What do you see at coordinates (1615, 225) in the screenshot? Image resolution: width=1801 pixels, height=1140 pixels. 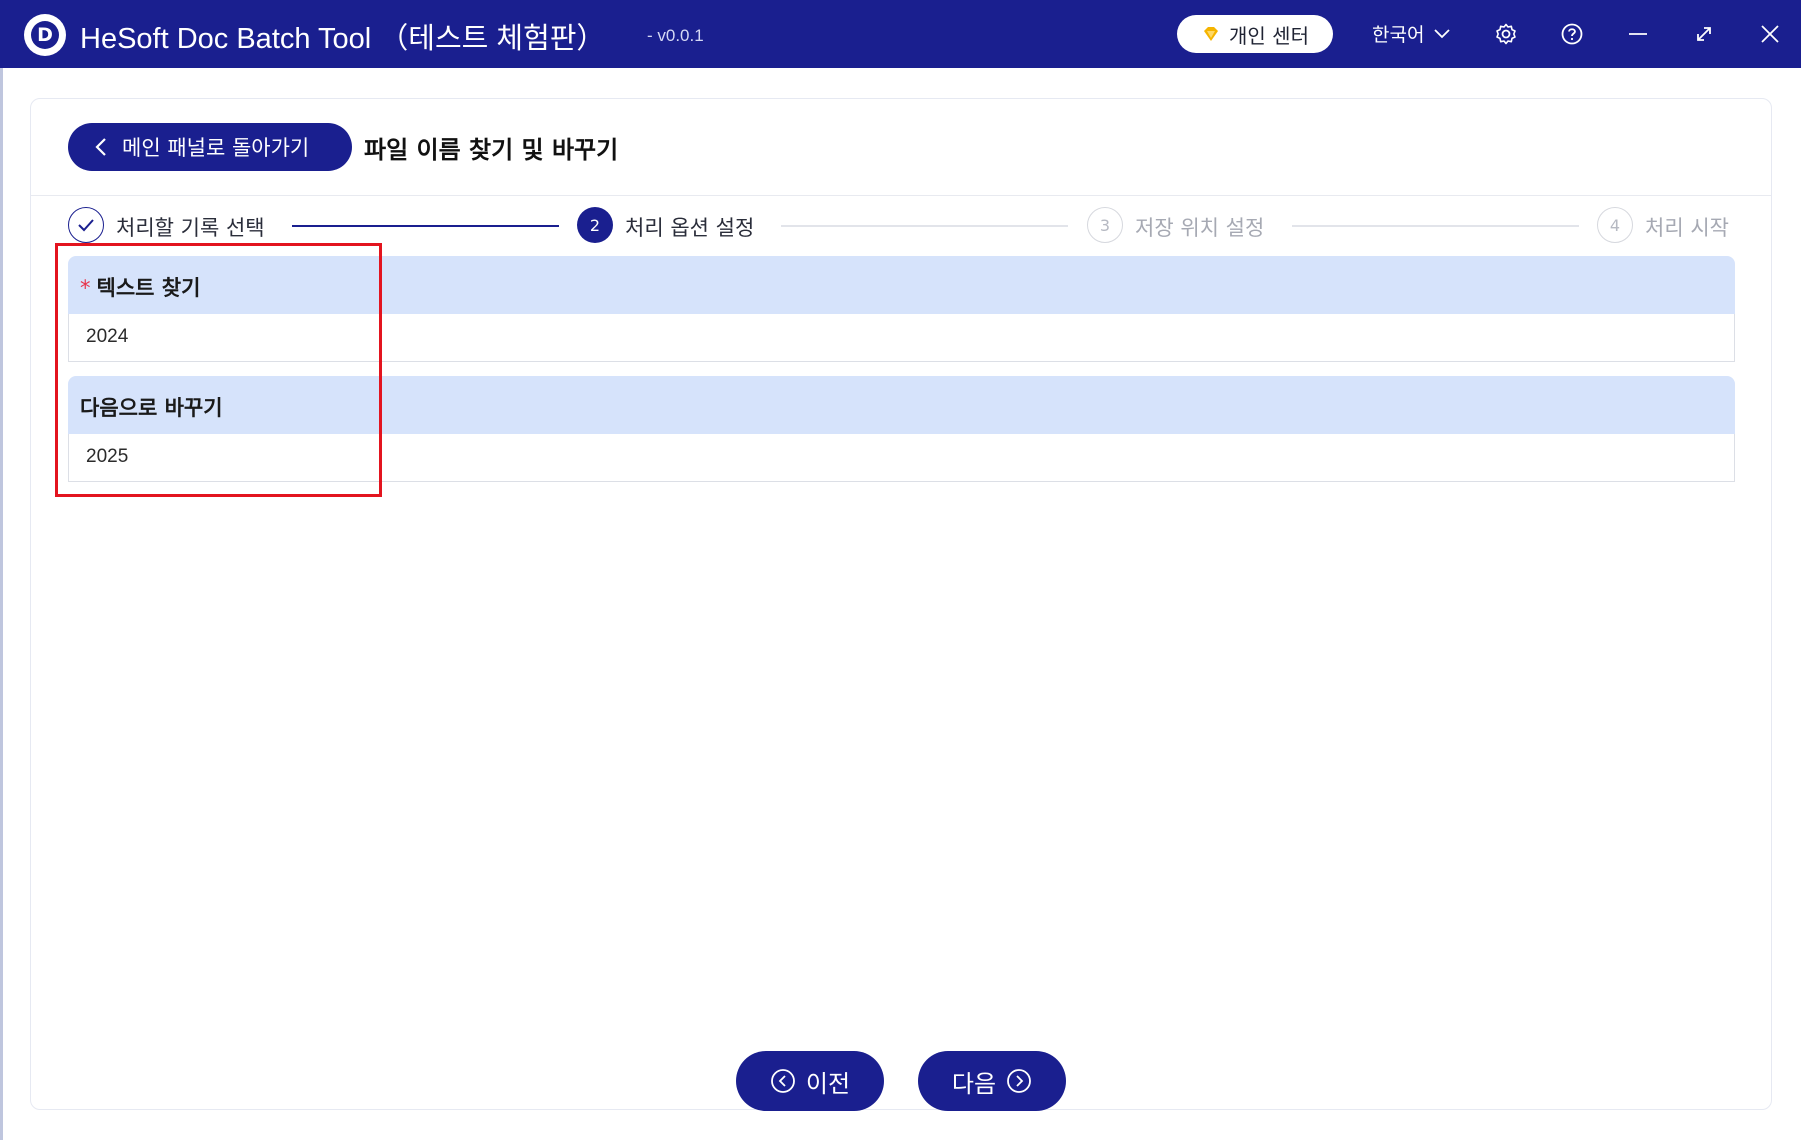 I see `step-4-number: 4` at bounding box center [1615, 225].